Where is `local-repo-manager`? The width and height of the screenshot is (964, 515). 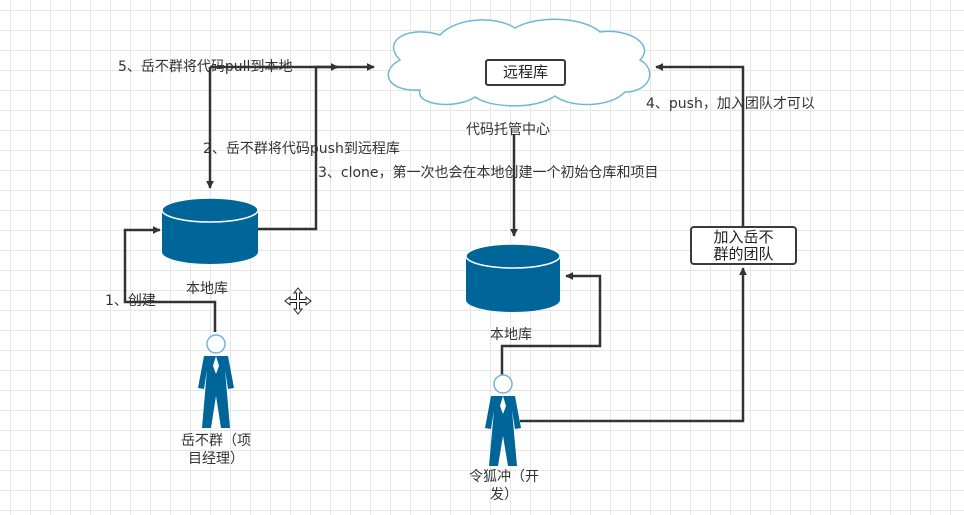 local-repo-manager is located at coordinates (210, 230).